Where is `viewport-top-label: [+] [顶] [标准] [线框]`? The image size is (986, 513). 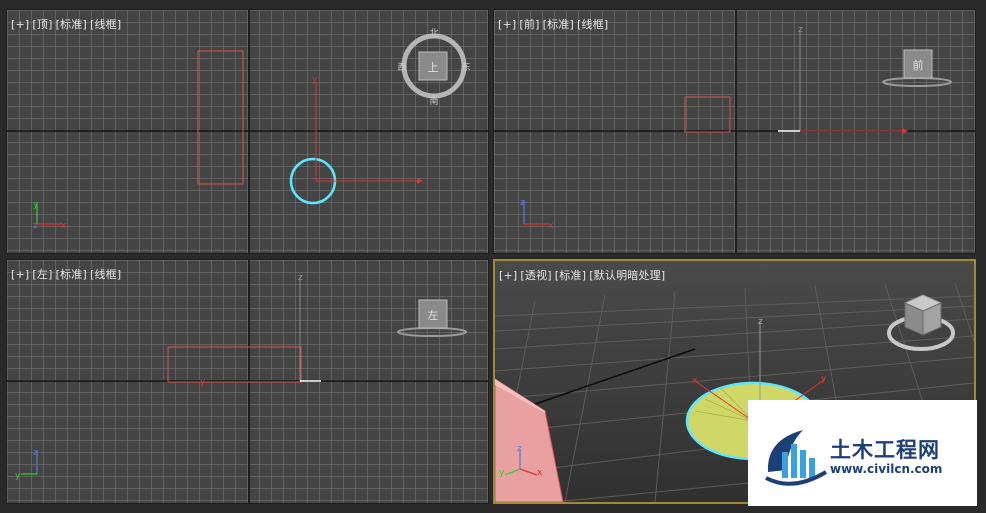 viewport-top-label: [+] [顶] [标准] [线框] is located at coordinates (67, 24).